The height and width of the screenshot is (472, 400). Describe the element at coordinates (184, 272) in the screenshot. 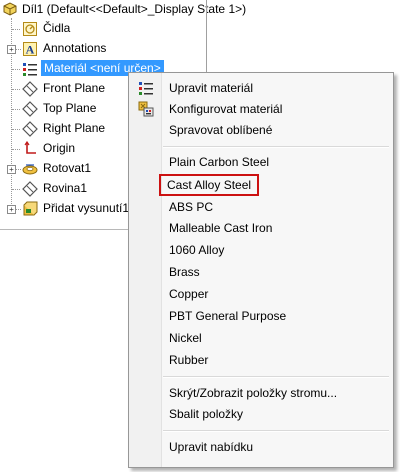

I see `menu-item-label: Brass` at that location.